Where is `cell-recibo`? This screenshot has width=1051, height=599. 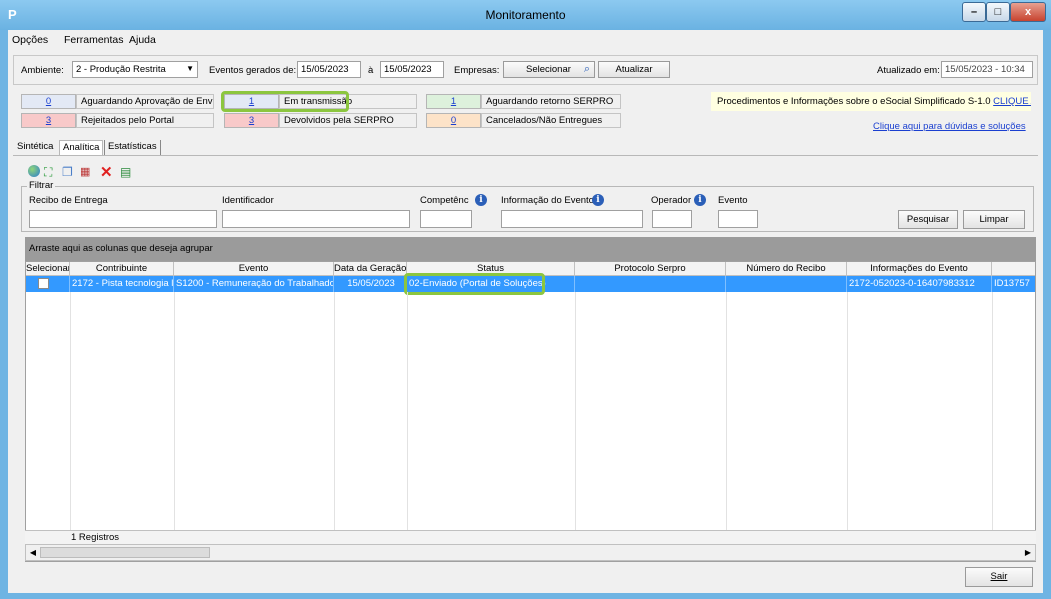 cell-recibo is located at coordinates (786, 284).